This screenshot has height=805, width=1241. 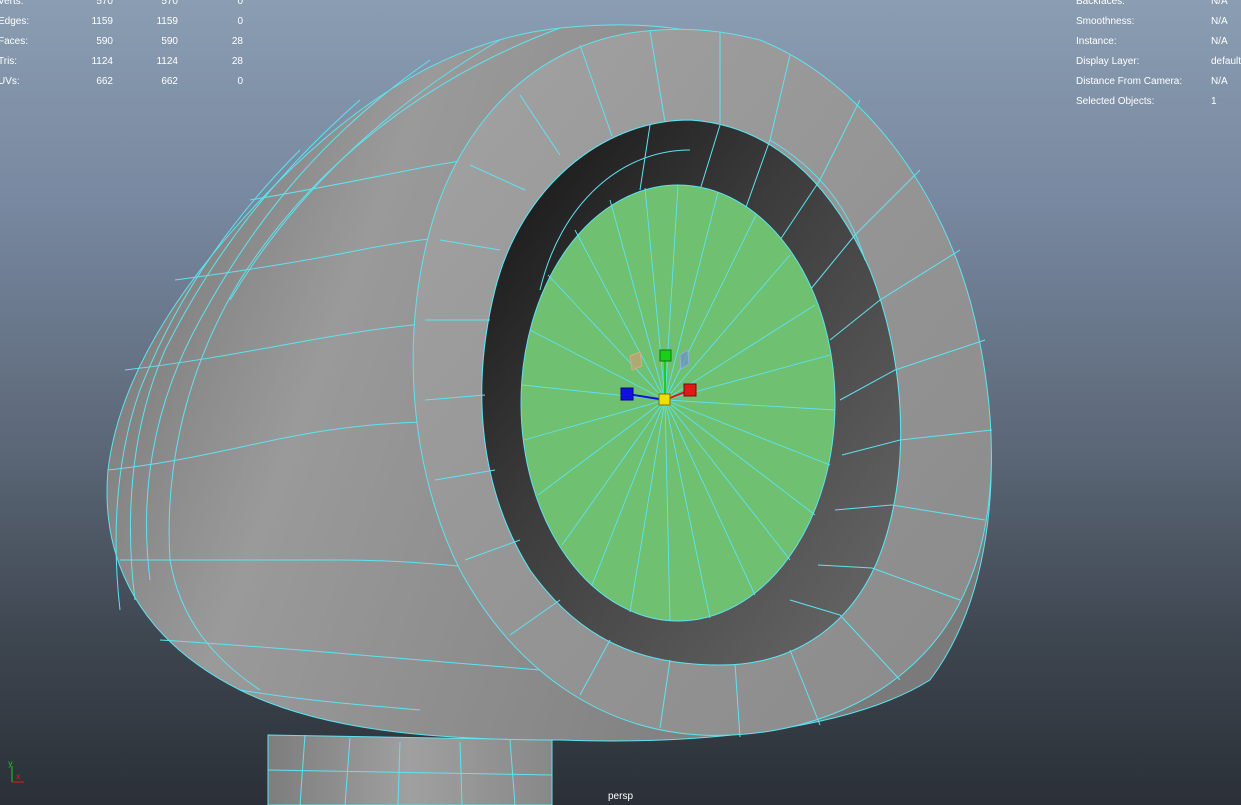 What do you see at coordinates (620, 796) in the screenshot?
I see `camera-name-label: persp` at bounding box center [620, 796].